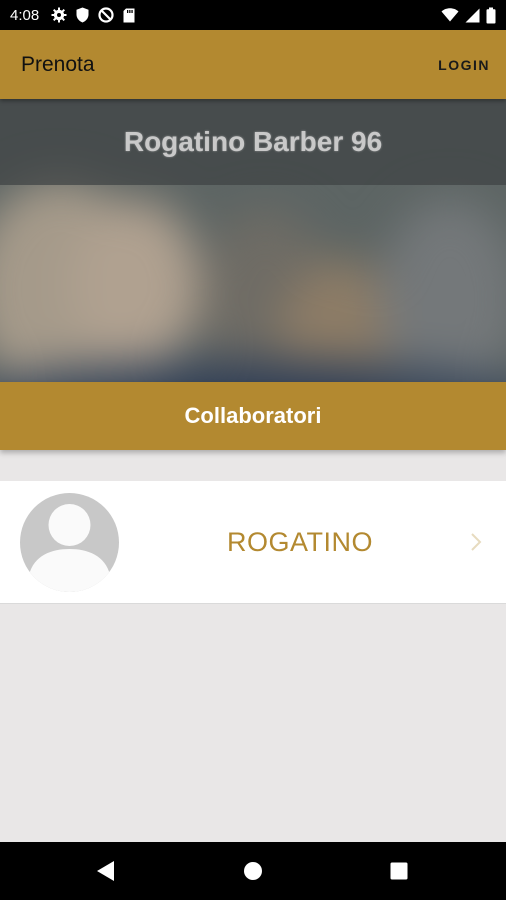 This screenshot has height=900, width=506. Describe the element at coordinates (82, 15) in the screenshot. I see `shield-icon` at that location.